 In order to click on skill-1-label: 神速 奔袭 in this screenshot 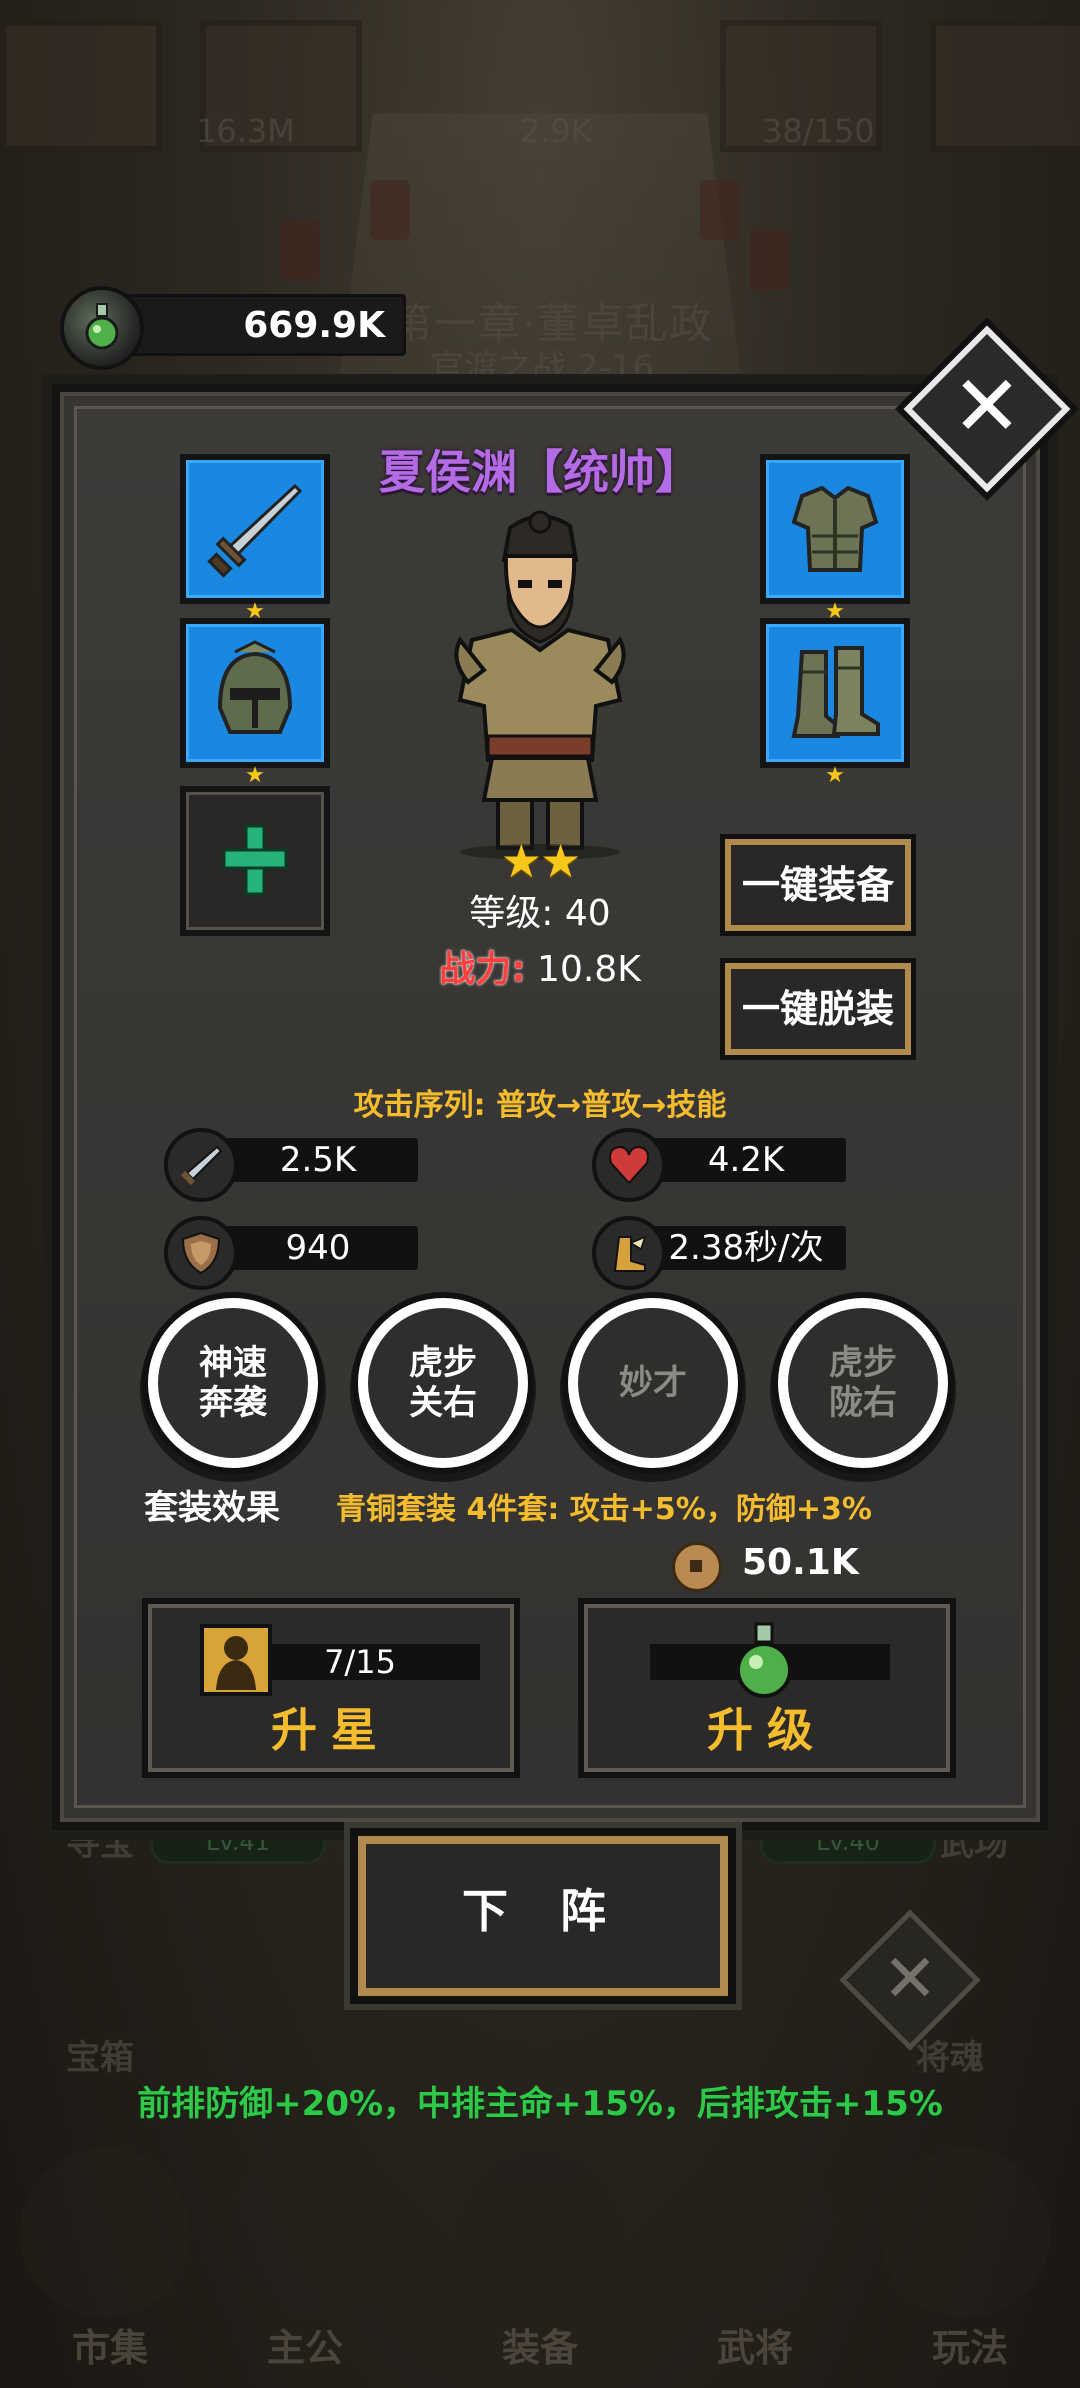, I will do `click(233, 1383)`.